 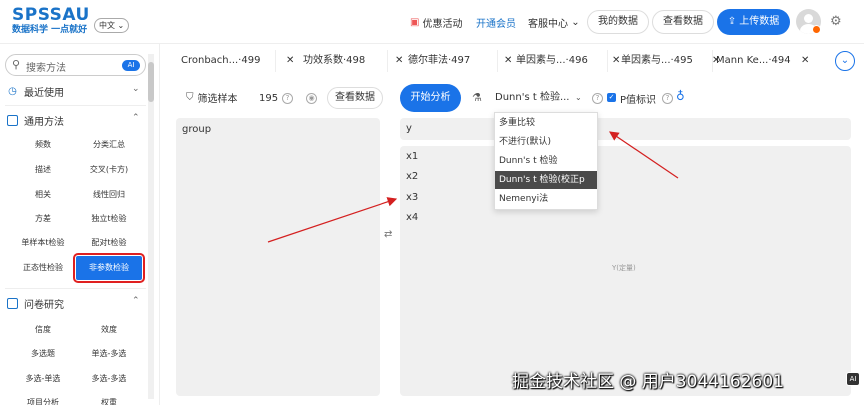 What do you see at coordinates (753, 60) in the screenshot?
I see `tab-label: Mann Ke...·494` at bounding box center [753, 60].